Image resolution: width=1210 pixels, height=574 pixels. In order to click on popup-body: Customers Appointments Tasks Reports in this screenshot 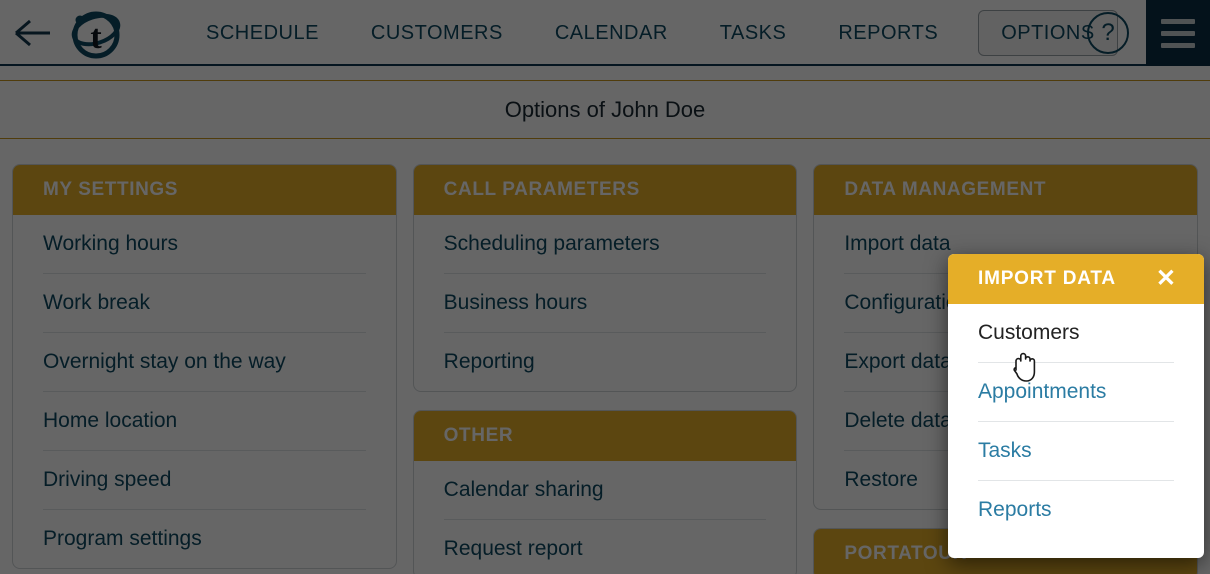, I will do `click(1076, 421)`.